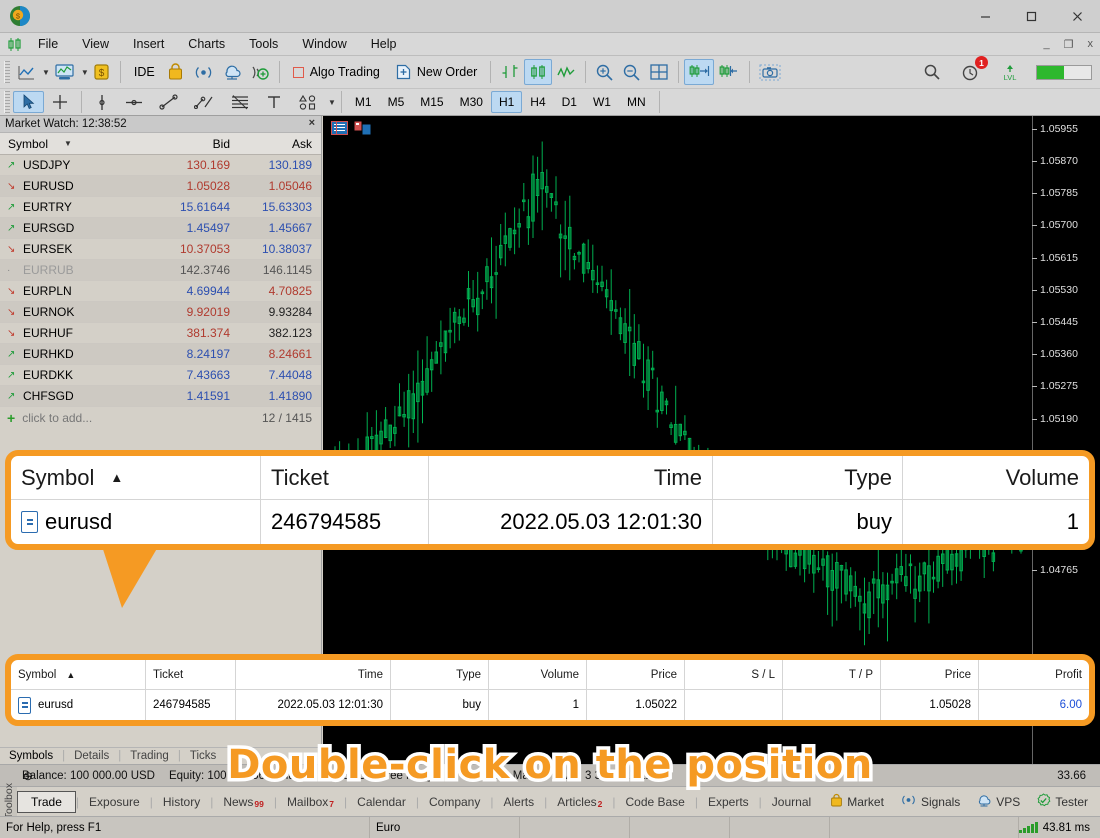  What do you see at coordinates (631, 72) in the screenshot?
I see `zoom-out-icon` at bounding box center [631, 72].